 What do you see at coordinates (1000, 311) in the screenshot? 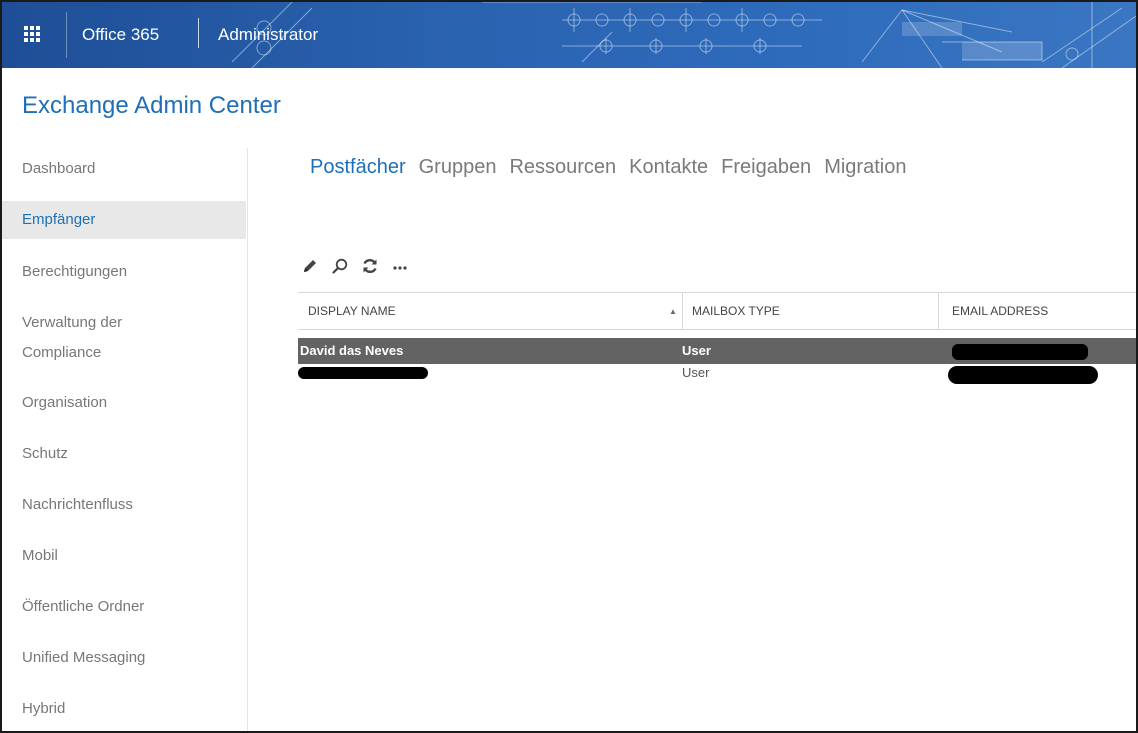
I see `column-header-email-address: EMAIL ADDRESS` at bounding box center [1000, 311].